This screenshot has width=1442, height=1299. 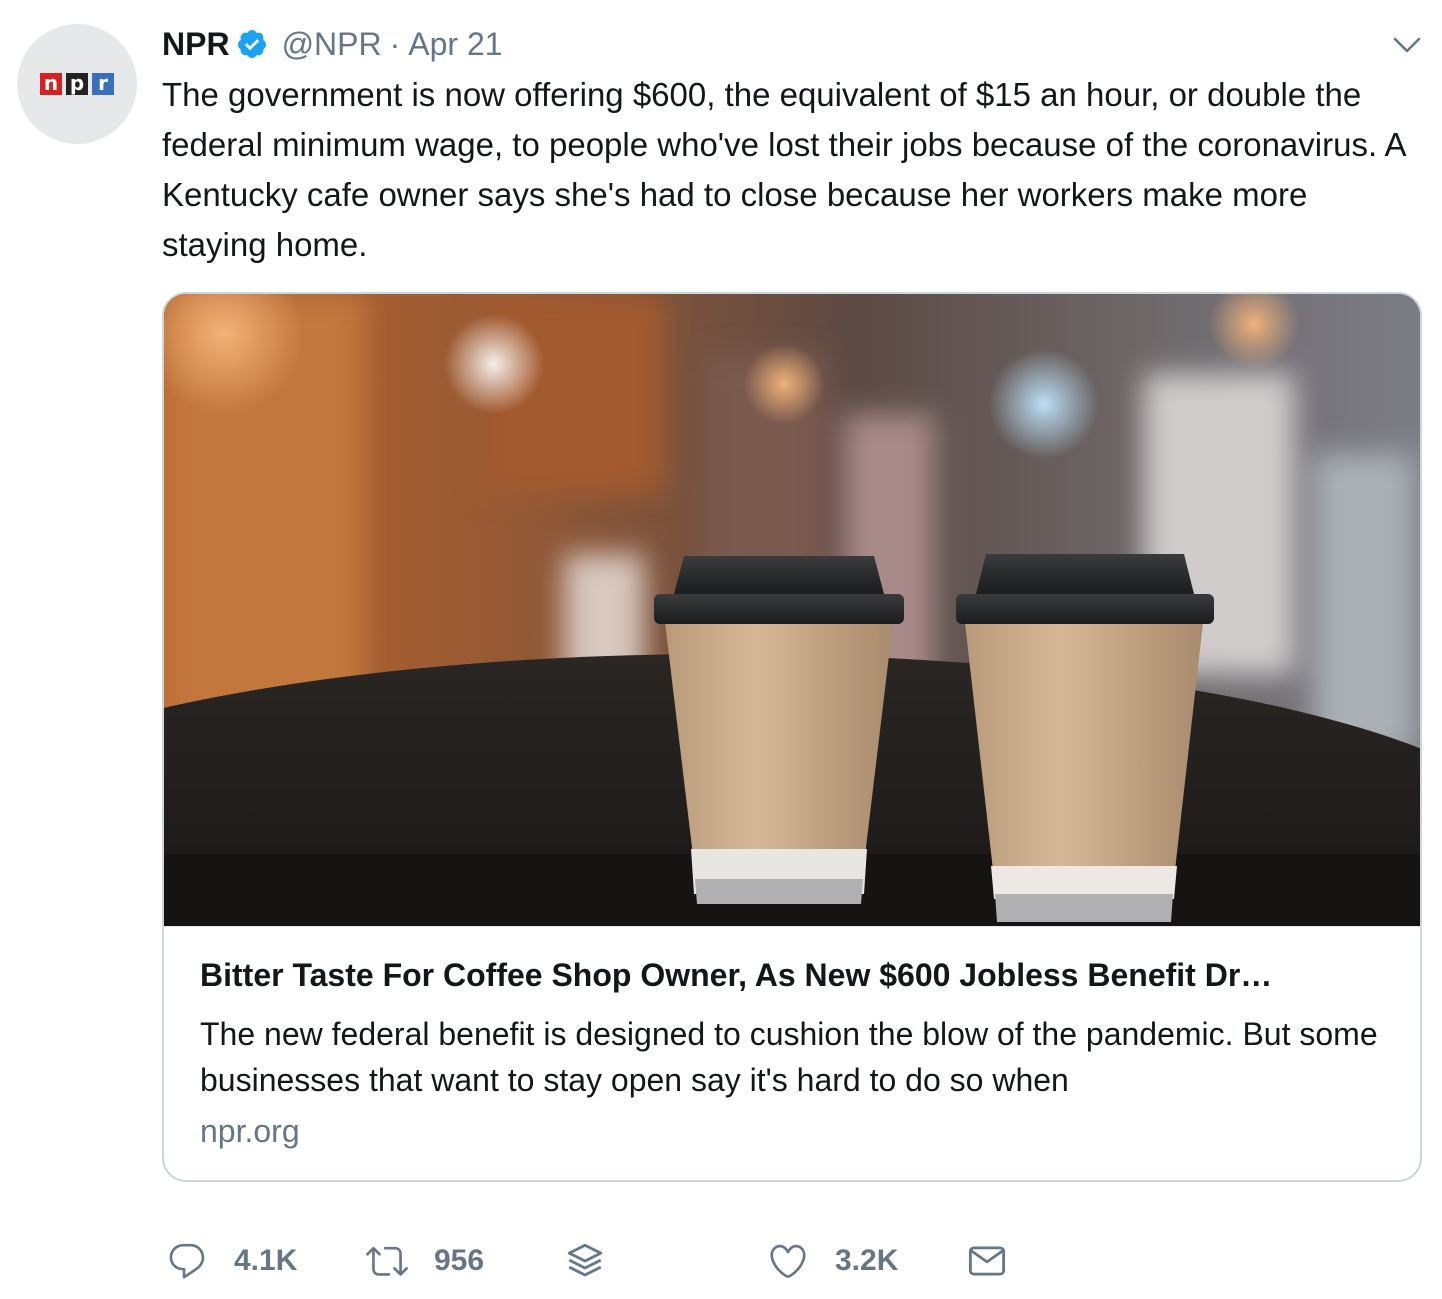 I want to click on logo-letter-r: r, so click(x=103, y=84).